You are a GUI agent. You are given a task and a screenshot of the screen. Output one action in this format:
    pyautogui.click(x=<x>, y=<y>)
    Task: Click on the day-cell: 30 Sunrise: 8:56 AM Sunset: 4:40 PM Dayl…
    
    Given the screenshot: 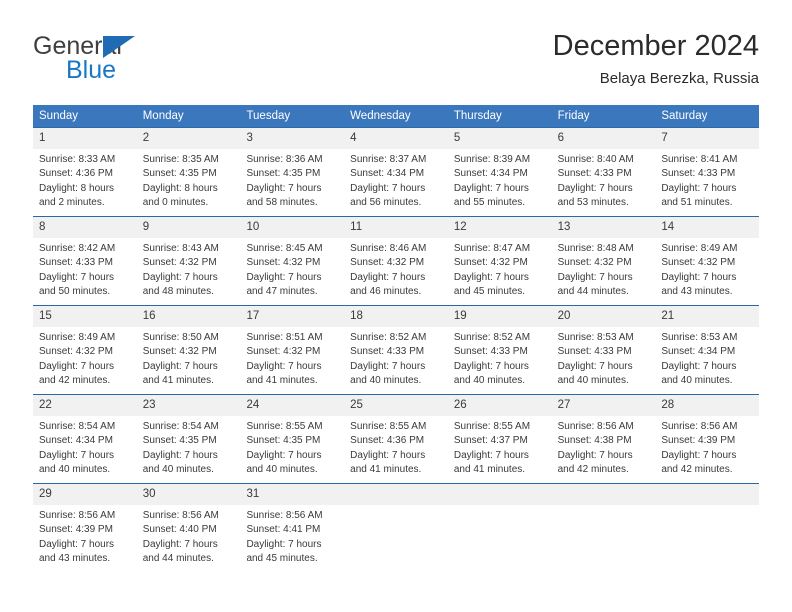 What is the action you would take?
    pyautogui.click(x=188, y=528)
    